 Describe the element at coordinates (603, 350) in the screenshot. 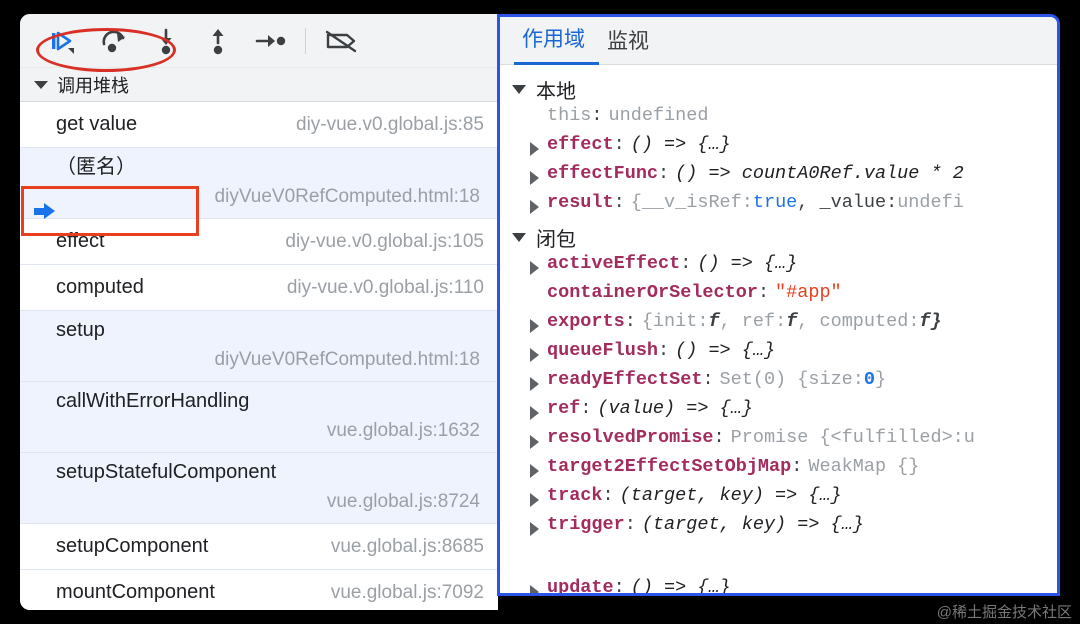

I see `scope-property-name: queueFlush` at that location.